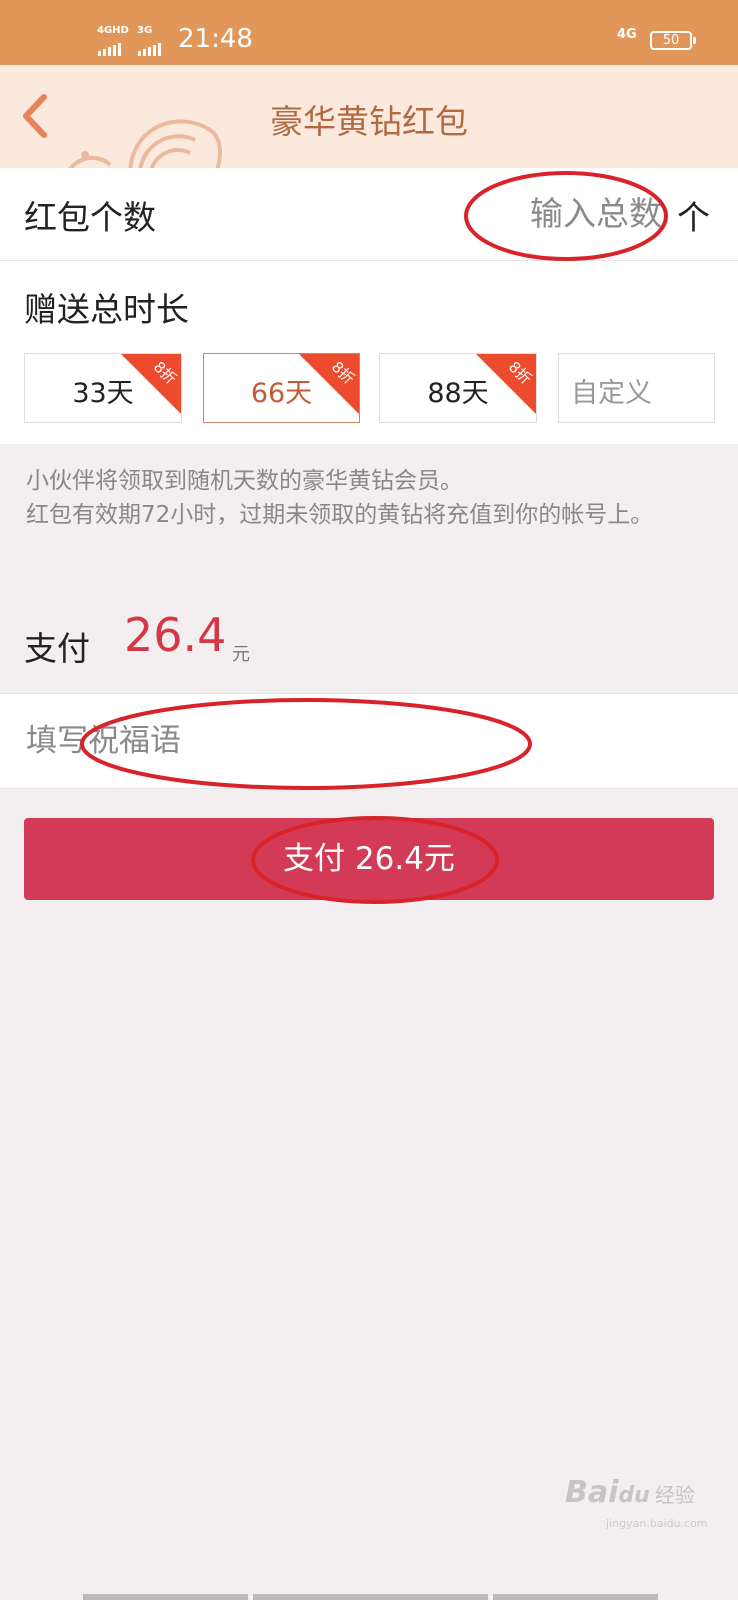 Image resolution: width=738 pixels, height=1600 pixels. What do you see at coordinates (90, 217) in the screenshot?
I see `count-label: 红包个数` at bounding box center [90, 217].